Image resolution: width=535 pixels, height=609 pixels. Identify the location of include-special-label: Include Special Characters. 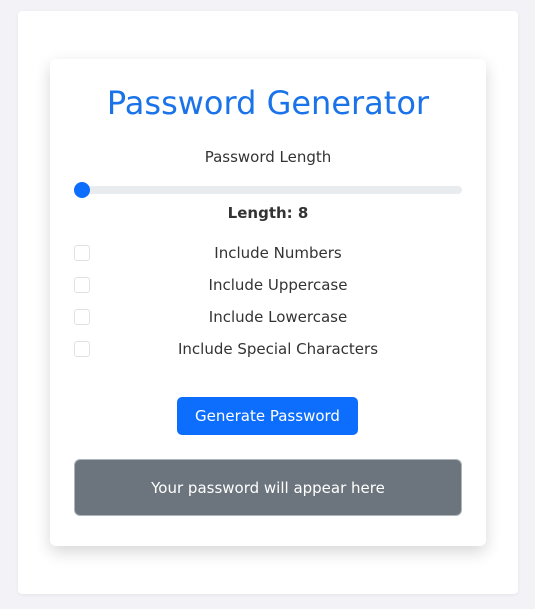
(278, 349).